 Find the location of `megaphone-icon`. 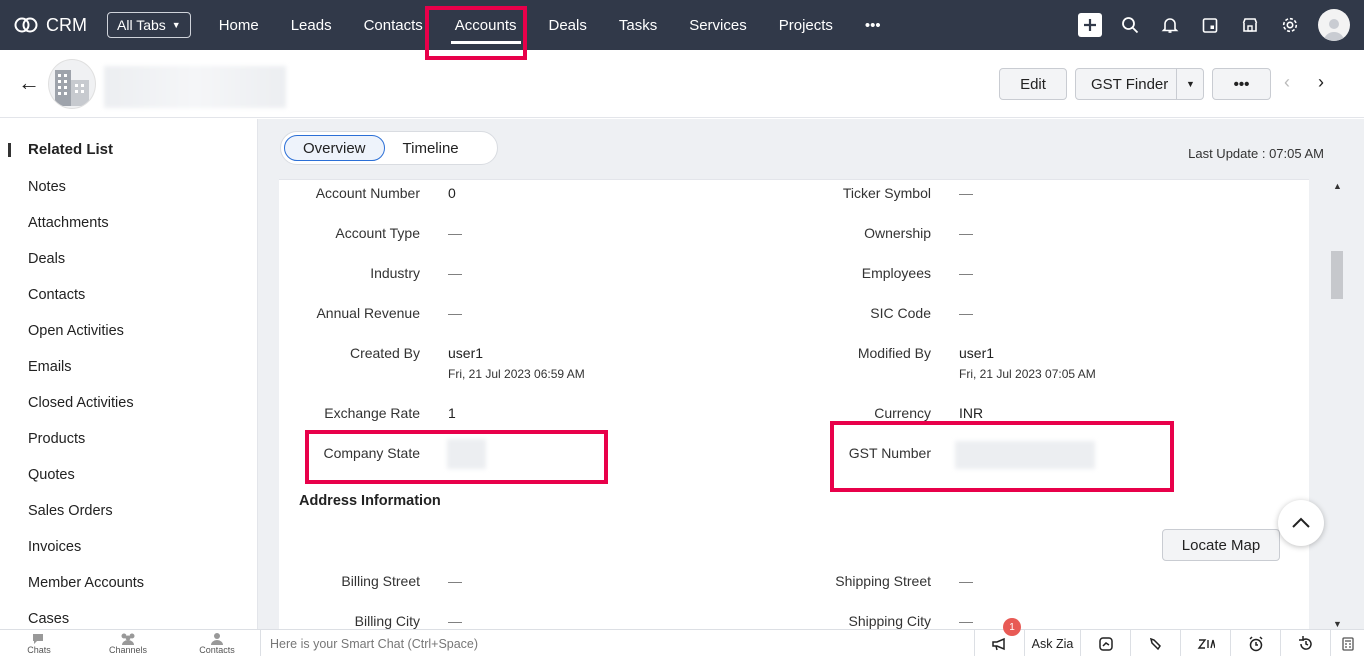

megaphone-icon is located at coordinates (998, 643).